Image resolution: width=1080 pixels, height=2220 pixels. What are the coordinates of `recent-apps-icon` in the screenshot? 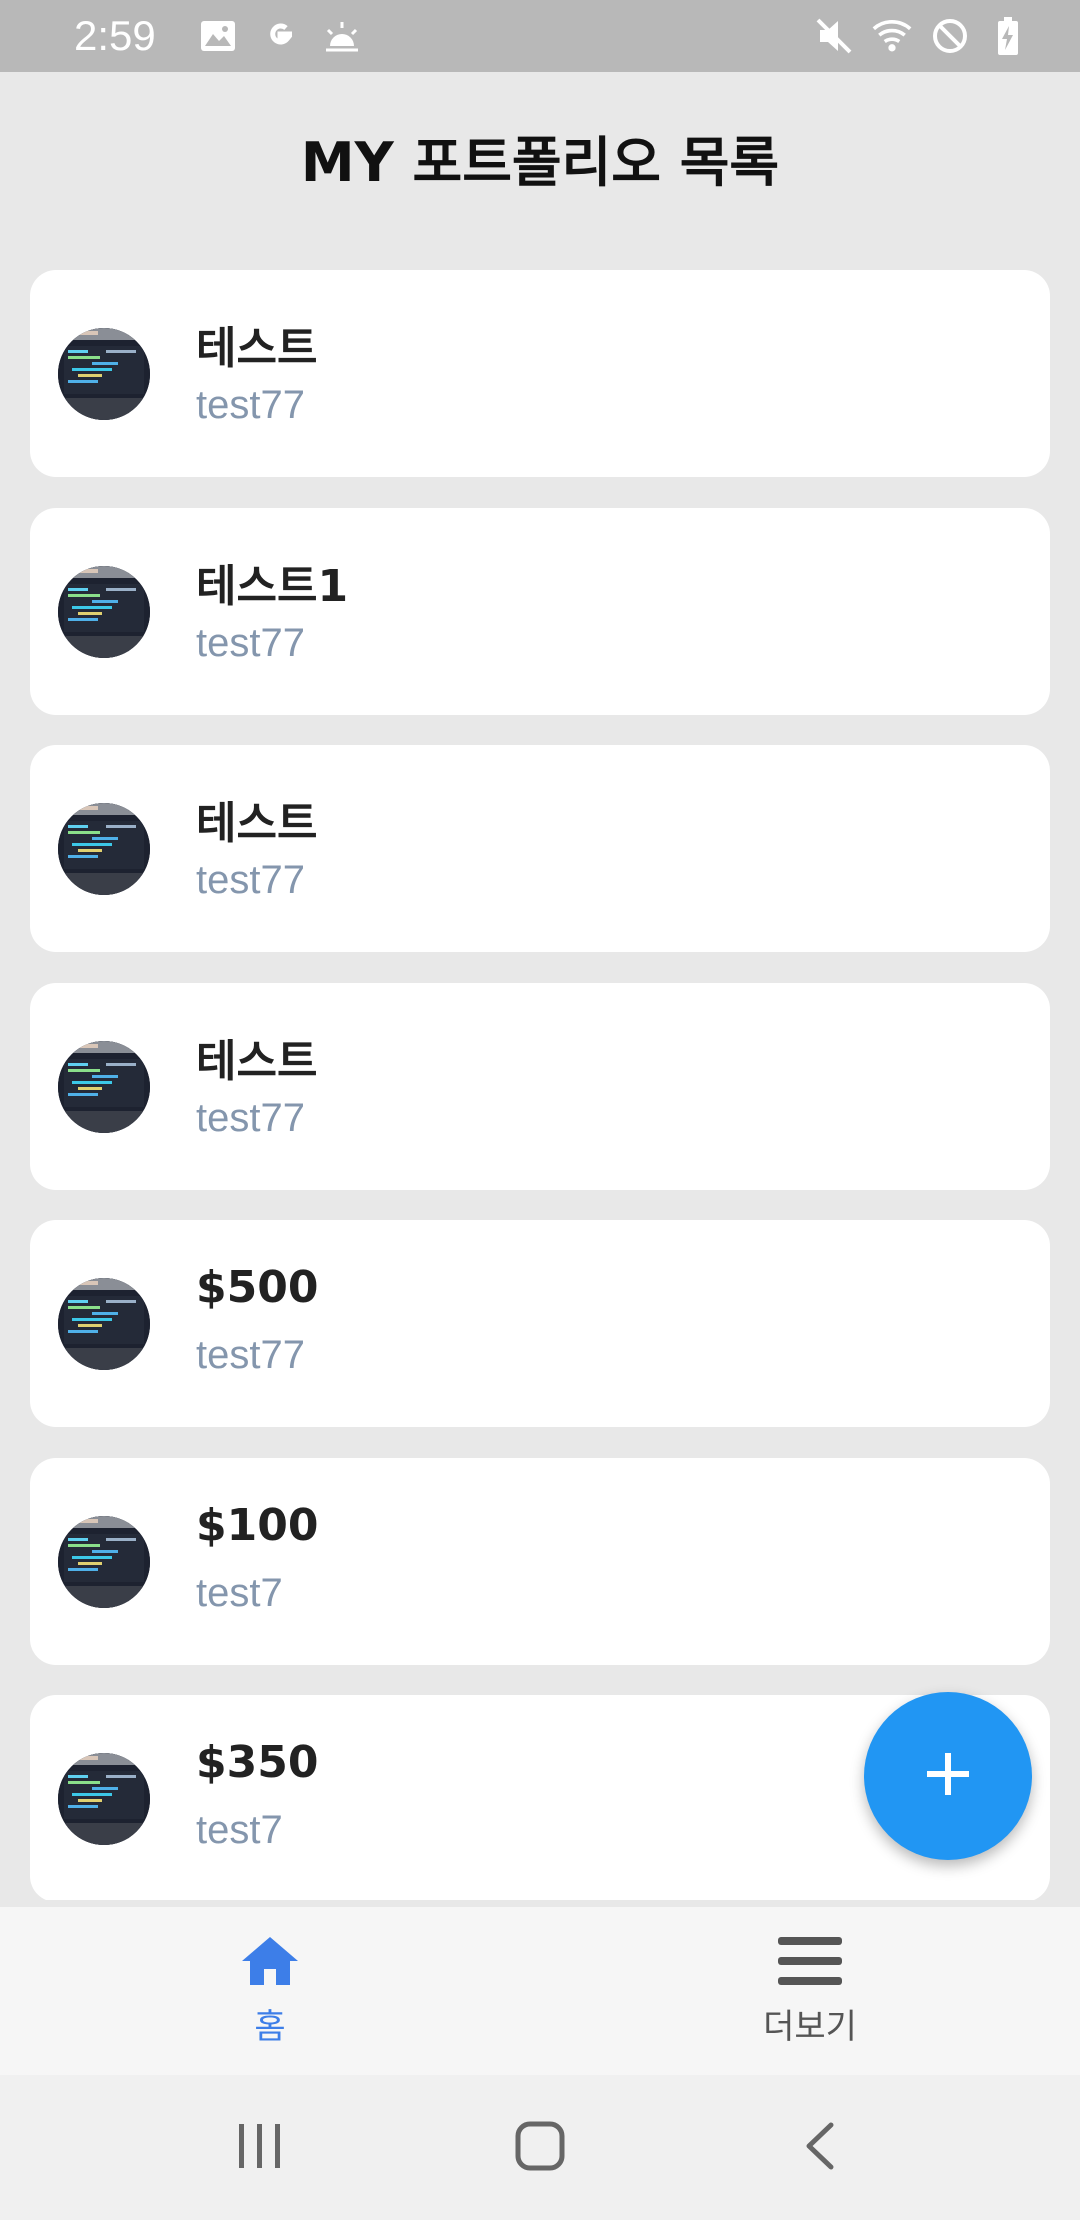 It's located at (260, 2148).